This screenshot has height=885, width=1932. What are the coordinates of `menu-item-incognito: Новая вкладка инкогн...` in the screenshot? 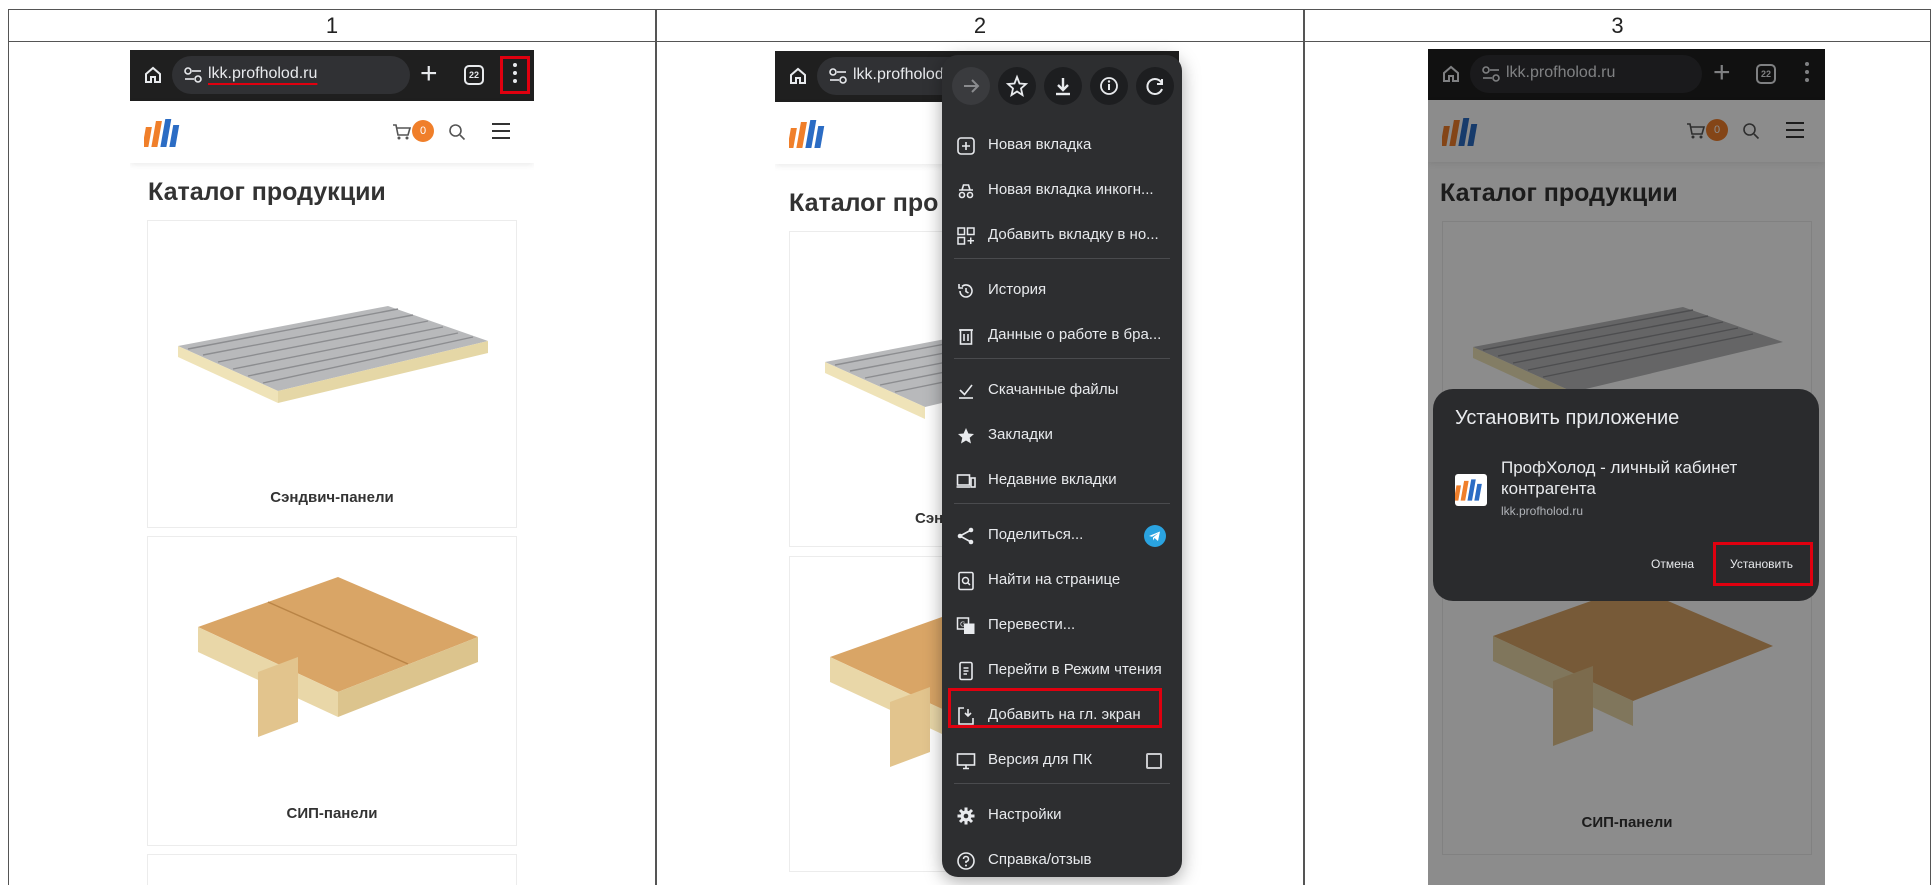 It's located at (1062, 190).